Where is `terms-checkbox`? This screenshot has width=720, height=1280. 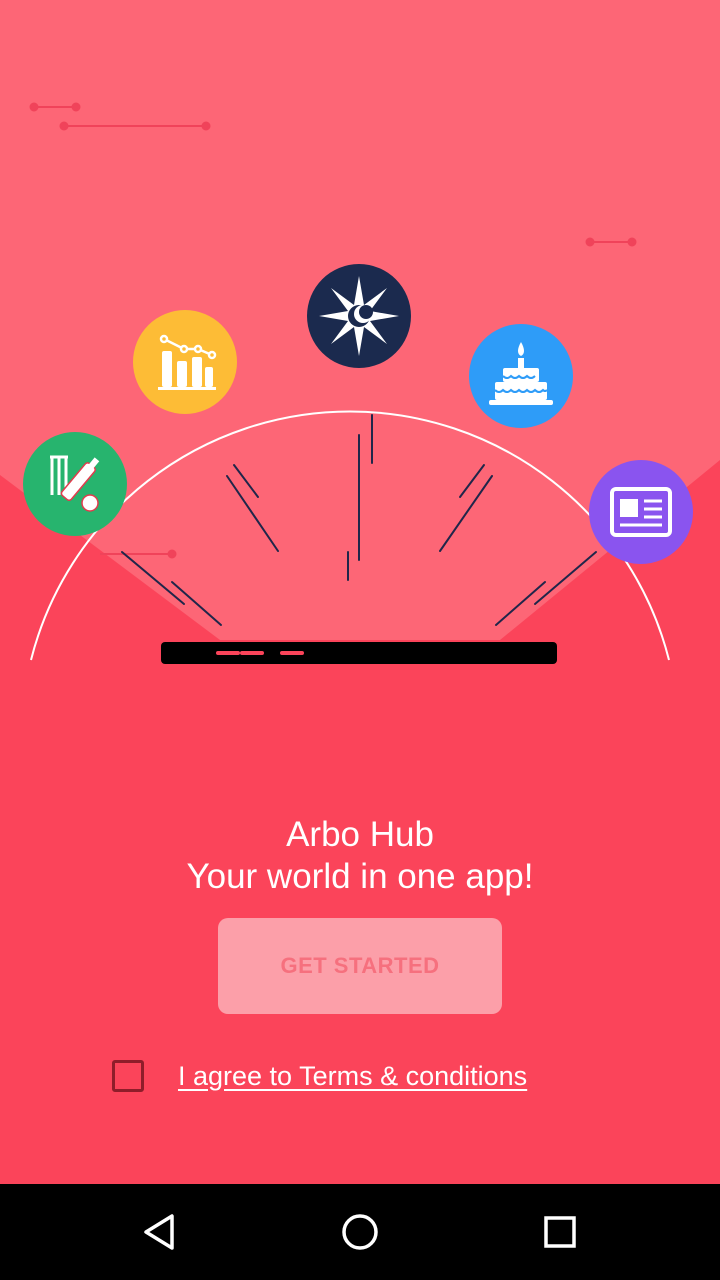
terms-checkbox is located at coordinates (128, 1076).